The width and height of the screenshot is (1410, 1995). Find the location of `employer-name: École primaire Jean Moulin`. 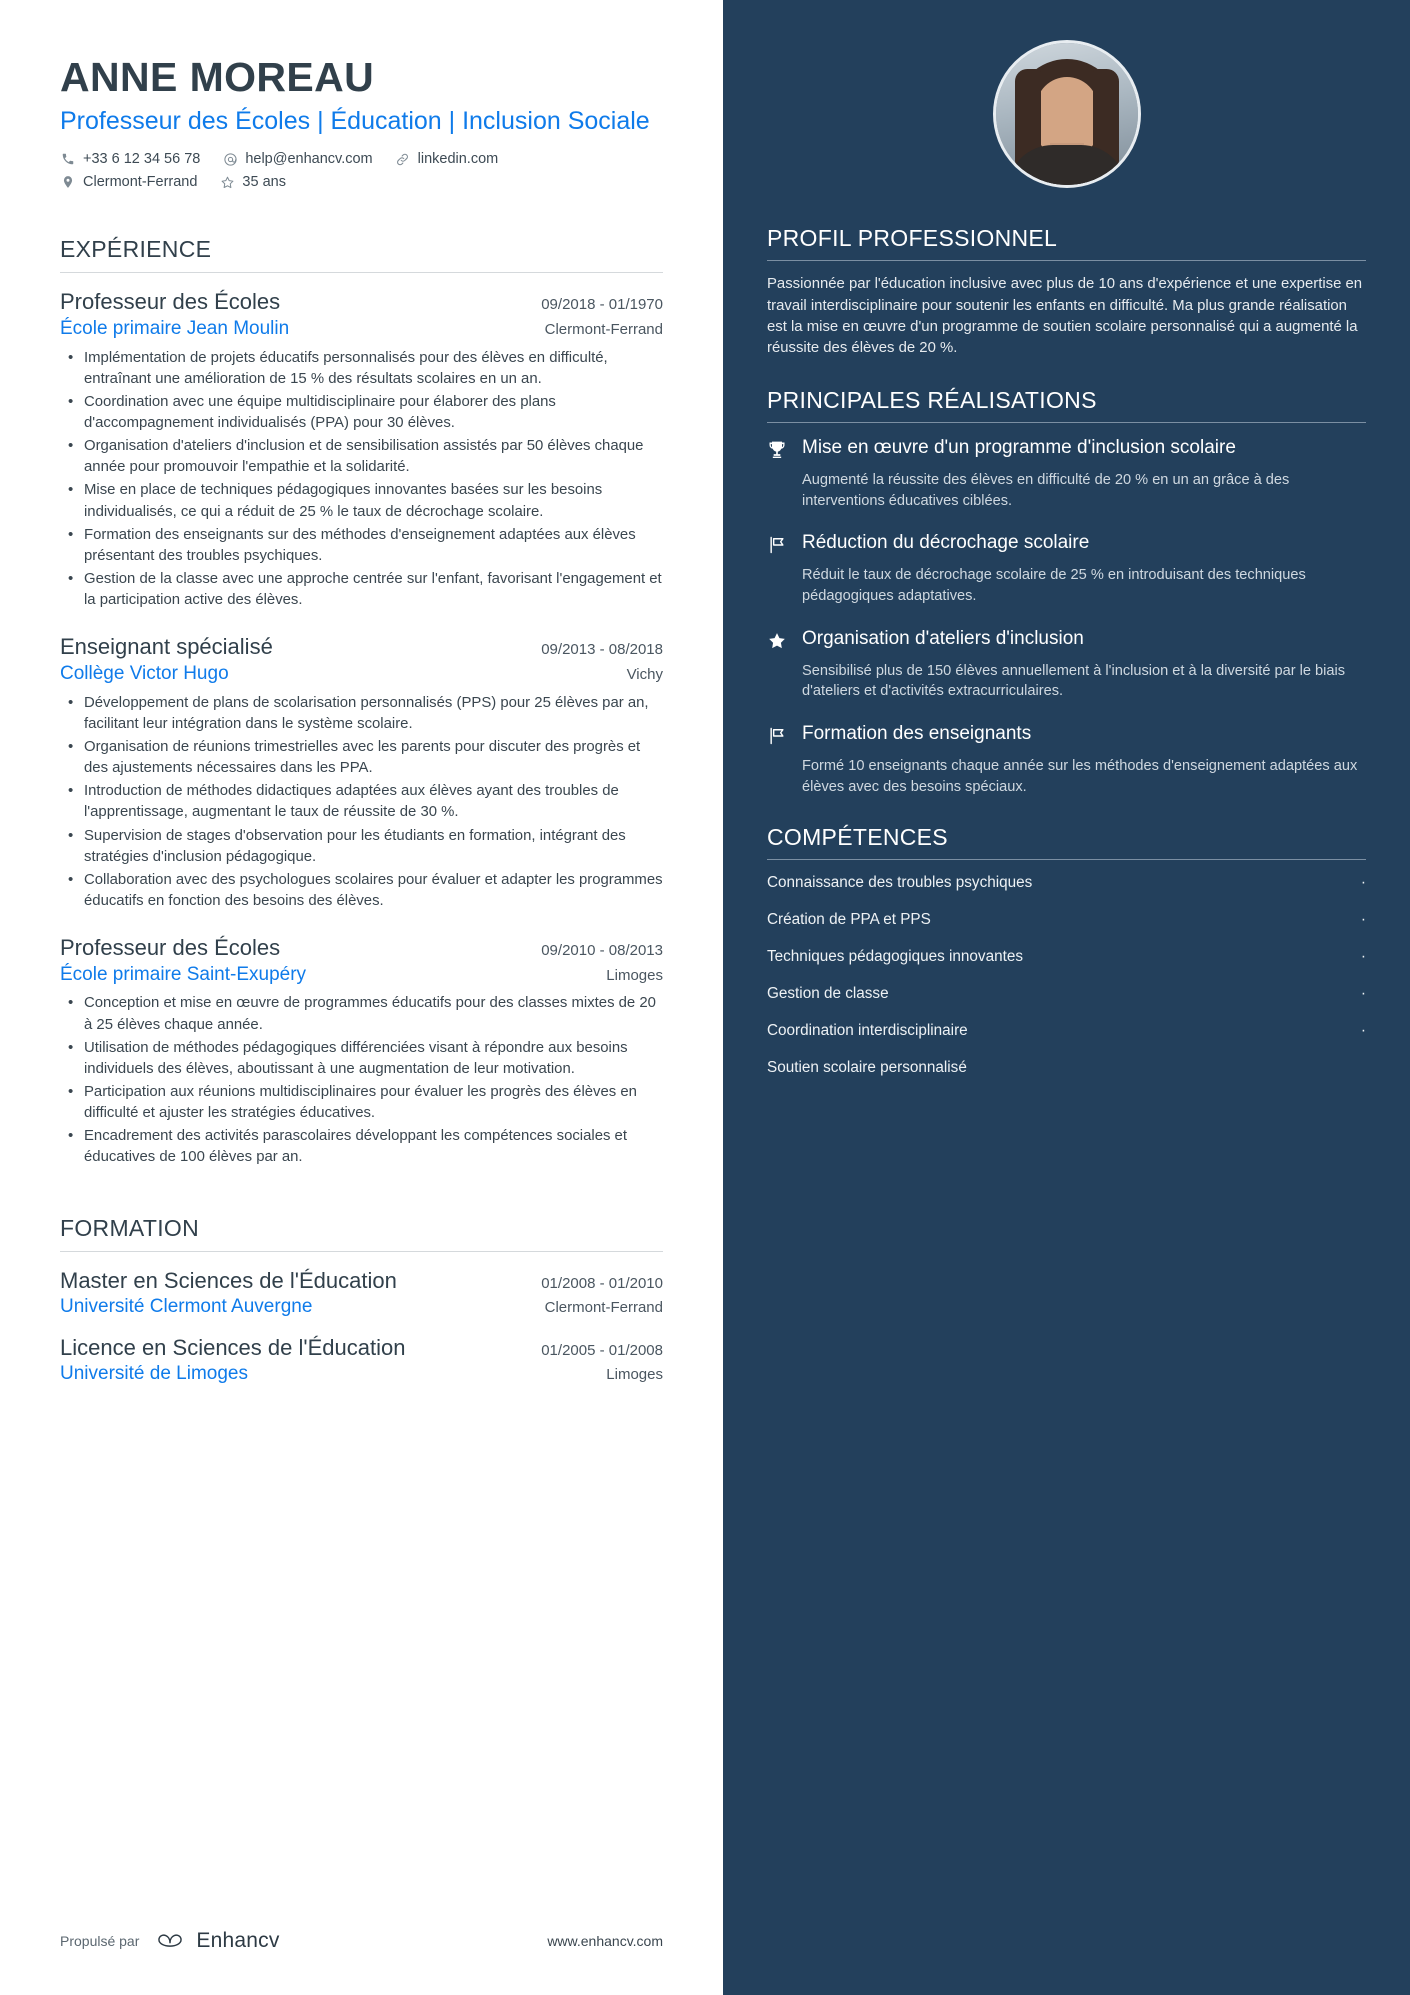

employer-name: École primaire Jean Moulin is located at coordinates (175, 328).